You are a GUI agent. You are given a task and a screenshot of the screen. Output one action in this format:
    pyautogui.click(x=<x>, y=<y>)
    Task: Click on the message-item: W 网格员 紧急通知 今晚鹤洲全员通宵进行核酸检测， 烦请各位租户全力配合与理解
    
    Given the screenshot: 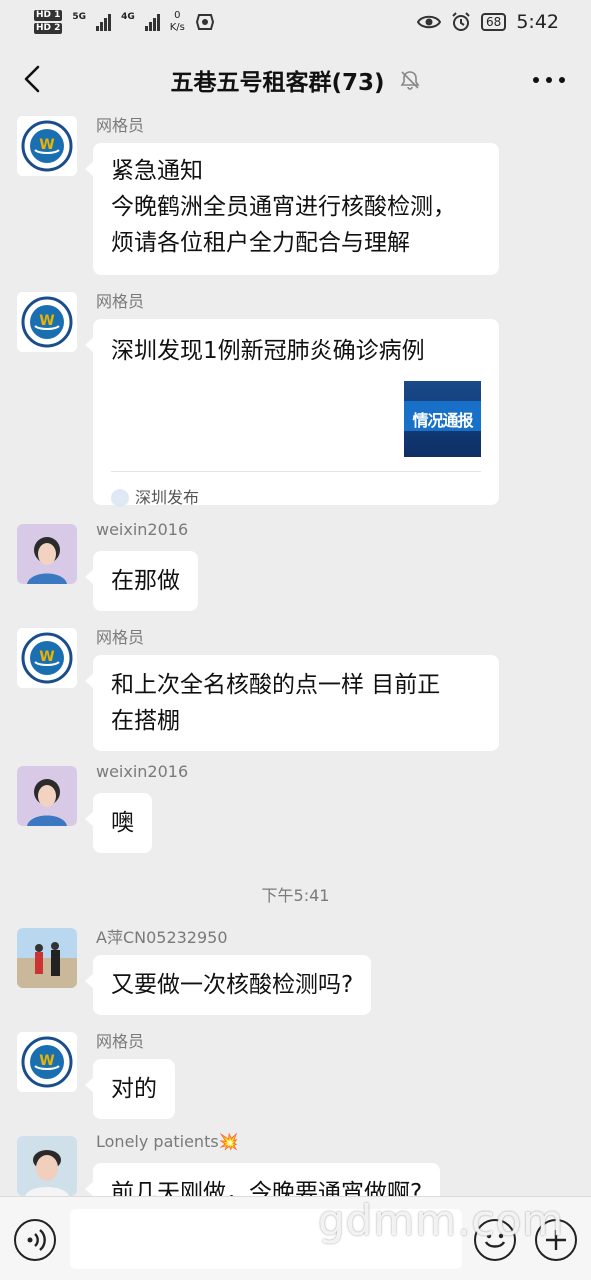 What is the action you would take?
    pyautogui.click(x=297, y=196)
    